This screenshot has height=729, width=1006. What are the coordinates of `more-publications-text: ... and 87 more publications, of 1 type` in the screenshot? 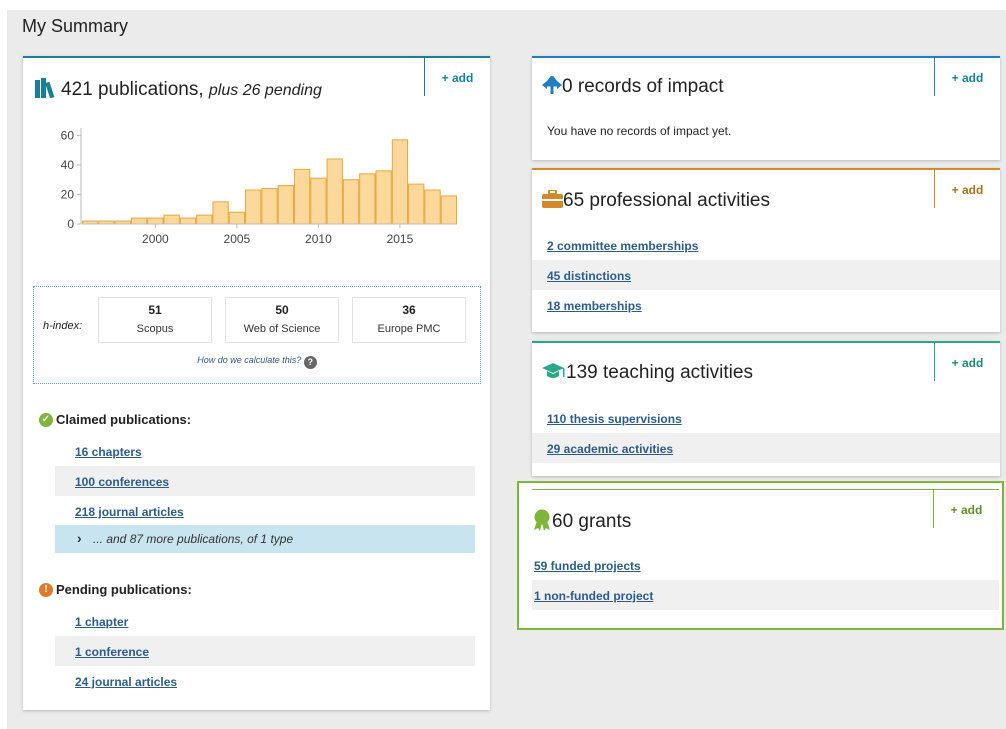 It's located at (193, 539).